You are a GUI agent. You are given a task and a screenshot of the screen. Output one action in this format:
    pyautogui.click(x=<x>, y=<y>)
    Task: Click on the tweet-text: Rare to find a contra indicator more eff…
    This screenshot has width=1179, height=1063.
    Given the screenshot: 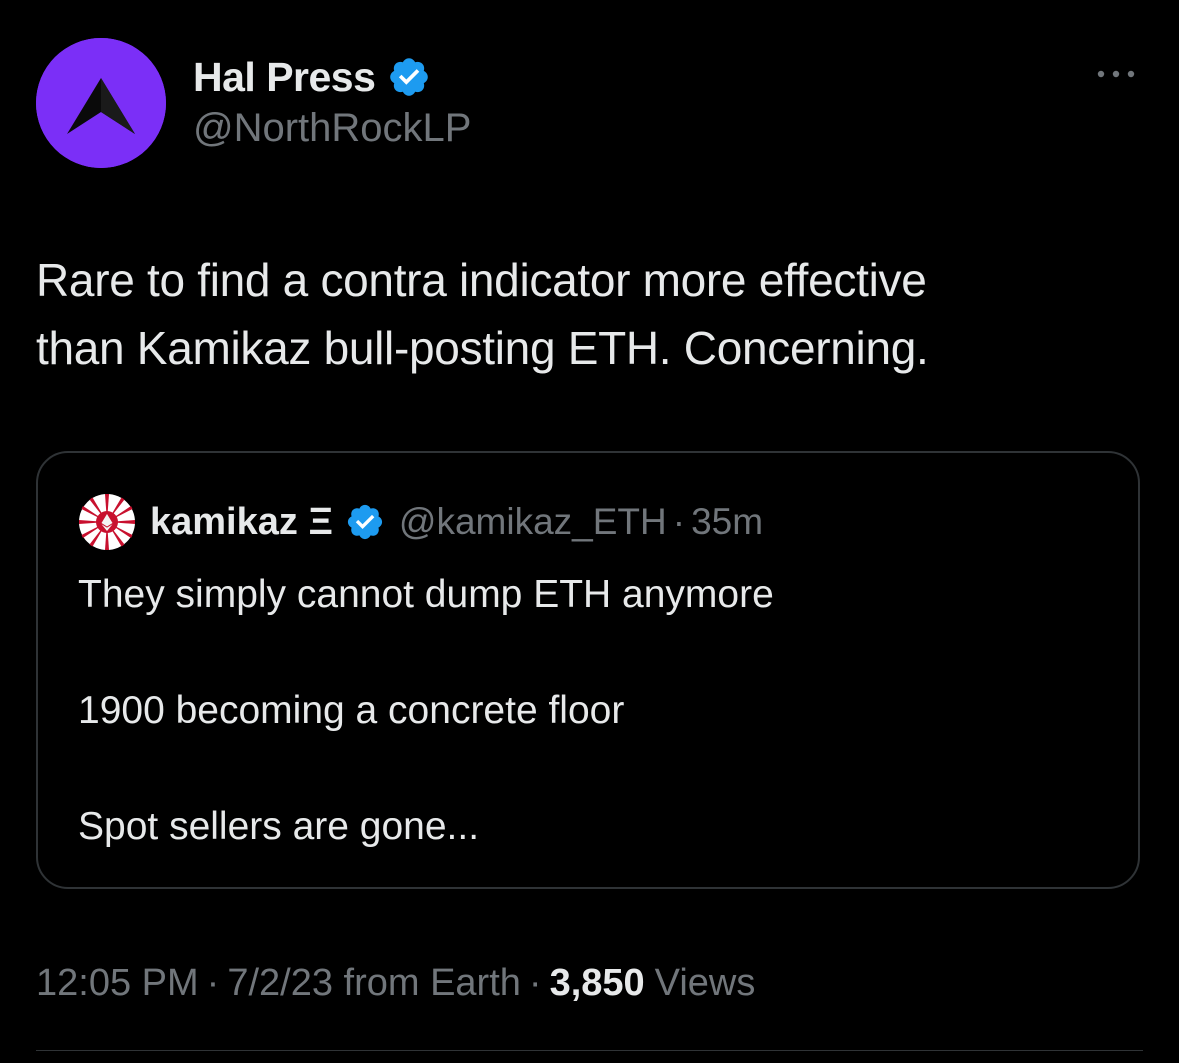 What is the action you would take?
    pyautogui.click(x=586, y=314)
    